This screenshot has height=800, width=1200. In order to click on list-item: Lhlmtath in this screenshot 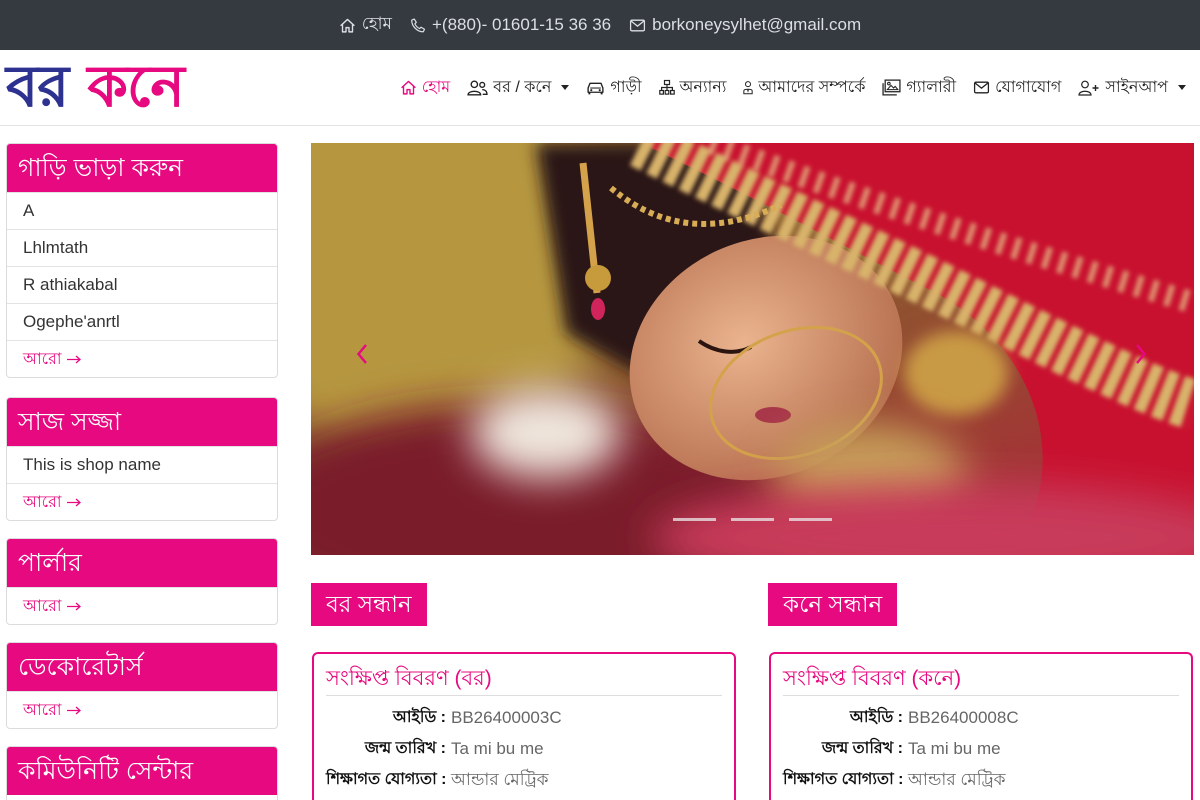, I will do `click(142, 247)`.